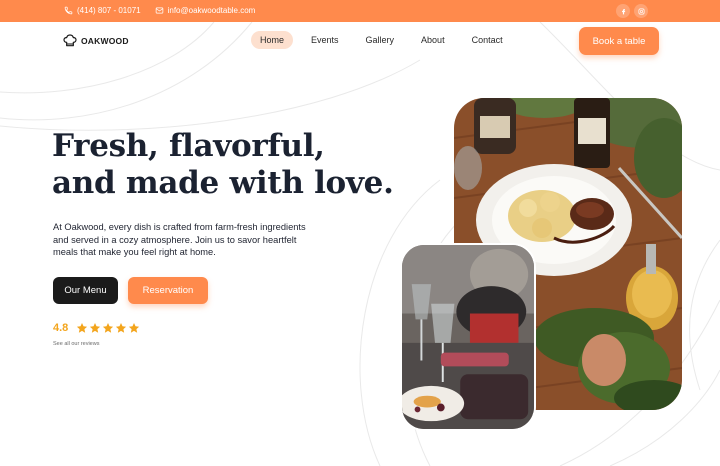 This screenshot has width=720, height=466. Describe the element at coordinates (109, 10) in the screenshot. I see `phone-number: (414) 807 - 01071` at that location.